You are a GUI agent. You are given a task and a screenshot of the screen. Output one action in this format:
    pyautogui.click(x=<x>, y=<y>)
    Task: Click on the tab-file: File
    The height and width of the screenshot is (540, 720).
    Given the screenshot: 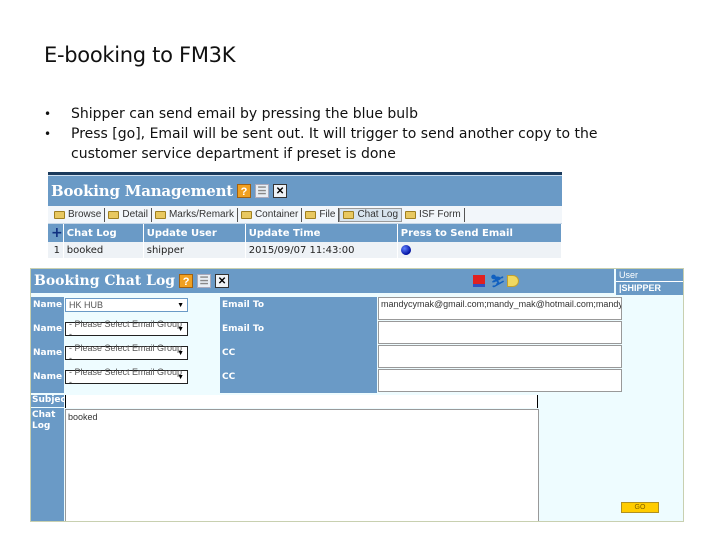 What is the action you would take?
    pyautogui.click(x=321, y=214)
    